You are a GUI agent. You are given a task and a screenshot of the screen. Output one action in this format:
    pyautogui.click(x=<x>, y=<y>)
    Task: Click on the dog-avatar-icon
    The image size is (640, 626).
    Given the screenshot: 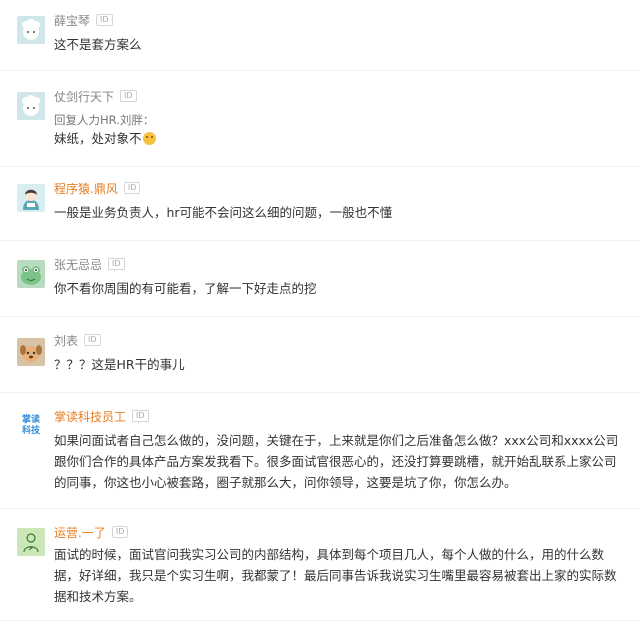 What is the action you would take?
    pyautogui.click(x=31, y=352)
    